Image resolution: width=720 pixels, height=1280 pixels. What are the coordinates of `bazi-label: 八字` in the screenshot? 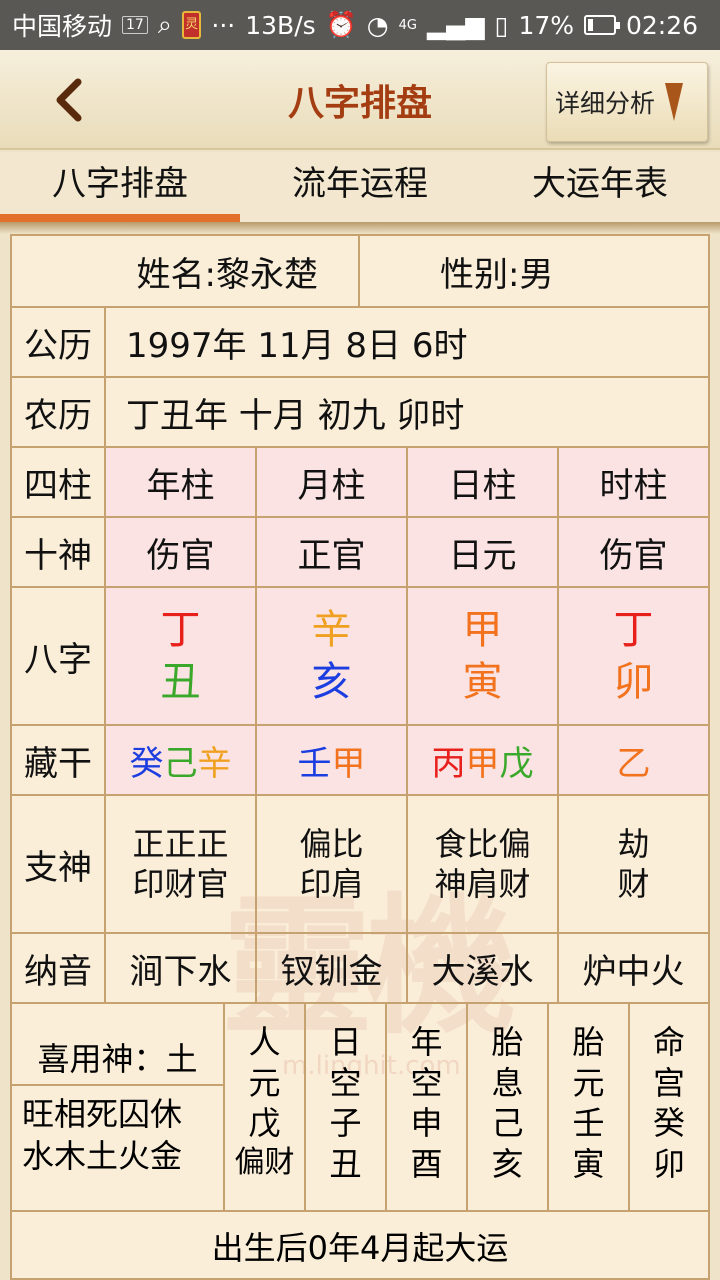 It's located at (59, 656).